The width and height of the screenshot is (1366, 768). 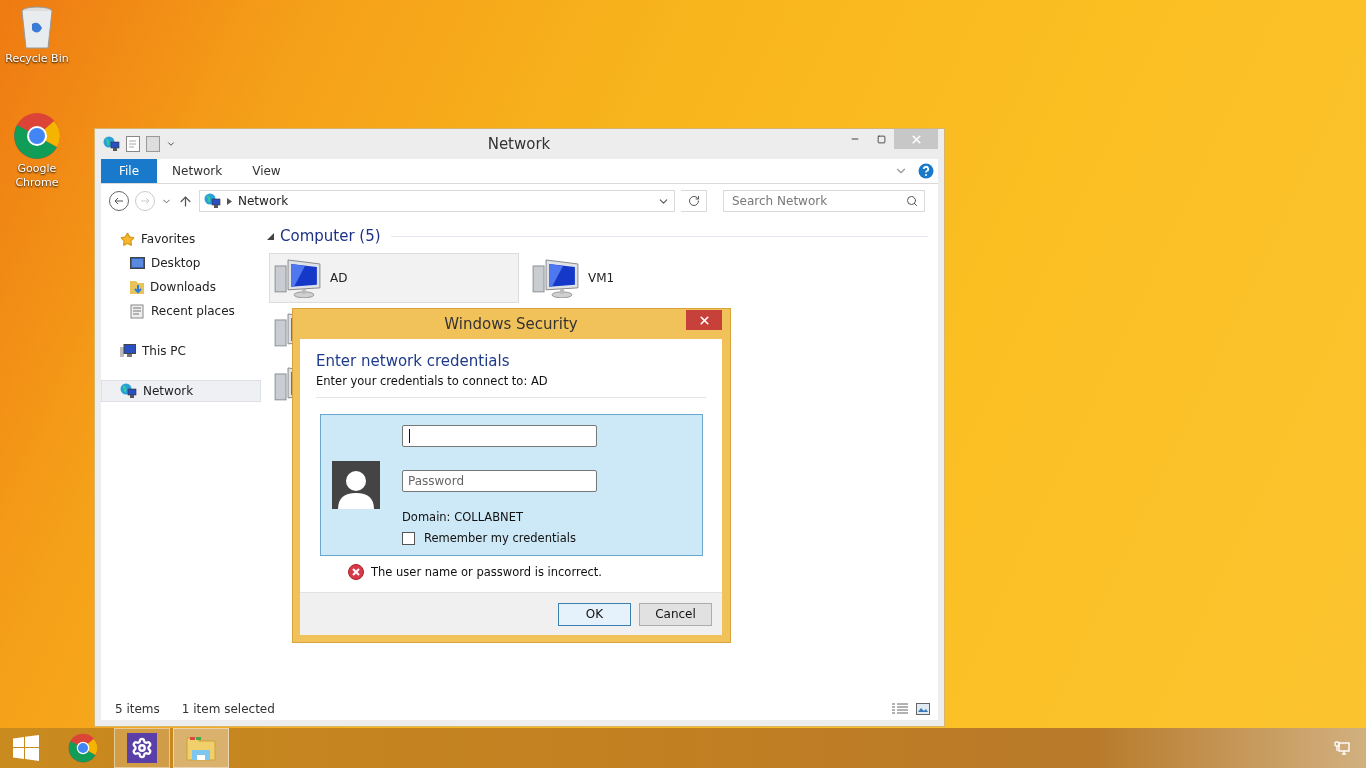 I want to click on windows-logo-icon, so click(x=26, y=748).